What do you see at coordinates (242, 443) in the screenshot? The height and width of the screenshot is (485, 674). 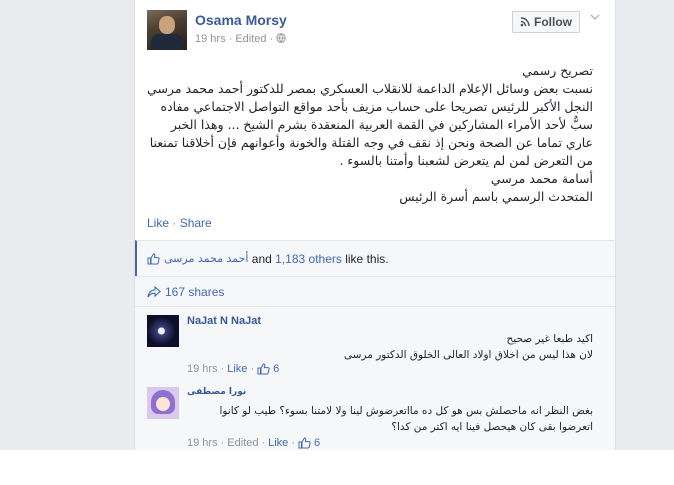 I see `comment-edited: Edited` at bounding box center [242, 443].